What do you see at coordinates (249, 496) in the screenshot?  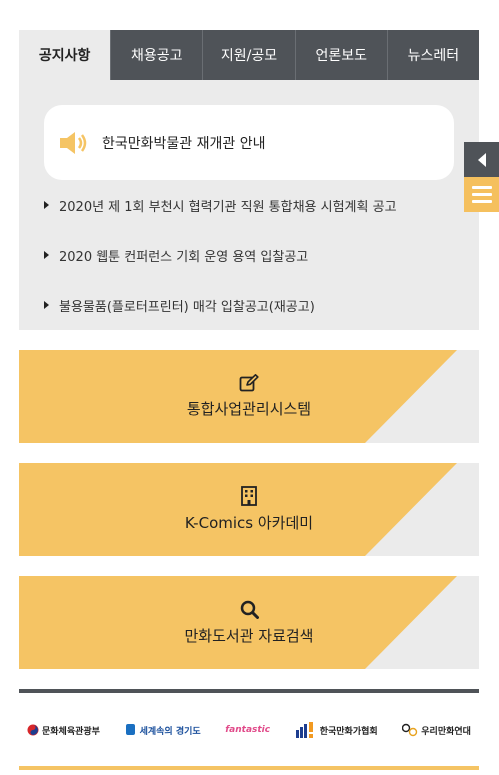 I see `building-icon` at bounding box center [249, 496].